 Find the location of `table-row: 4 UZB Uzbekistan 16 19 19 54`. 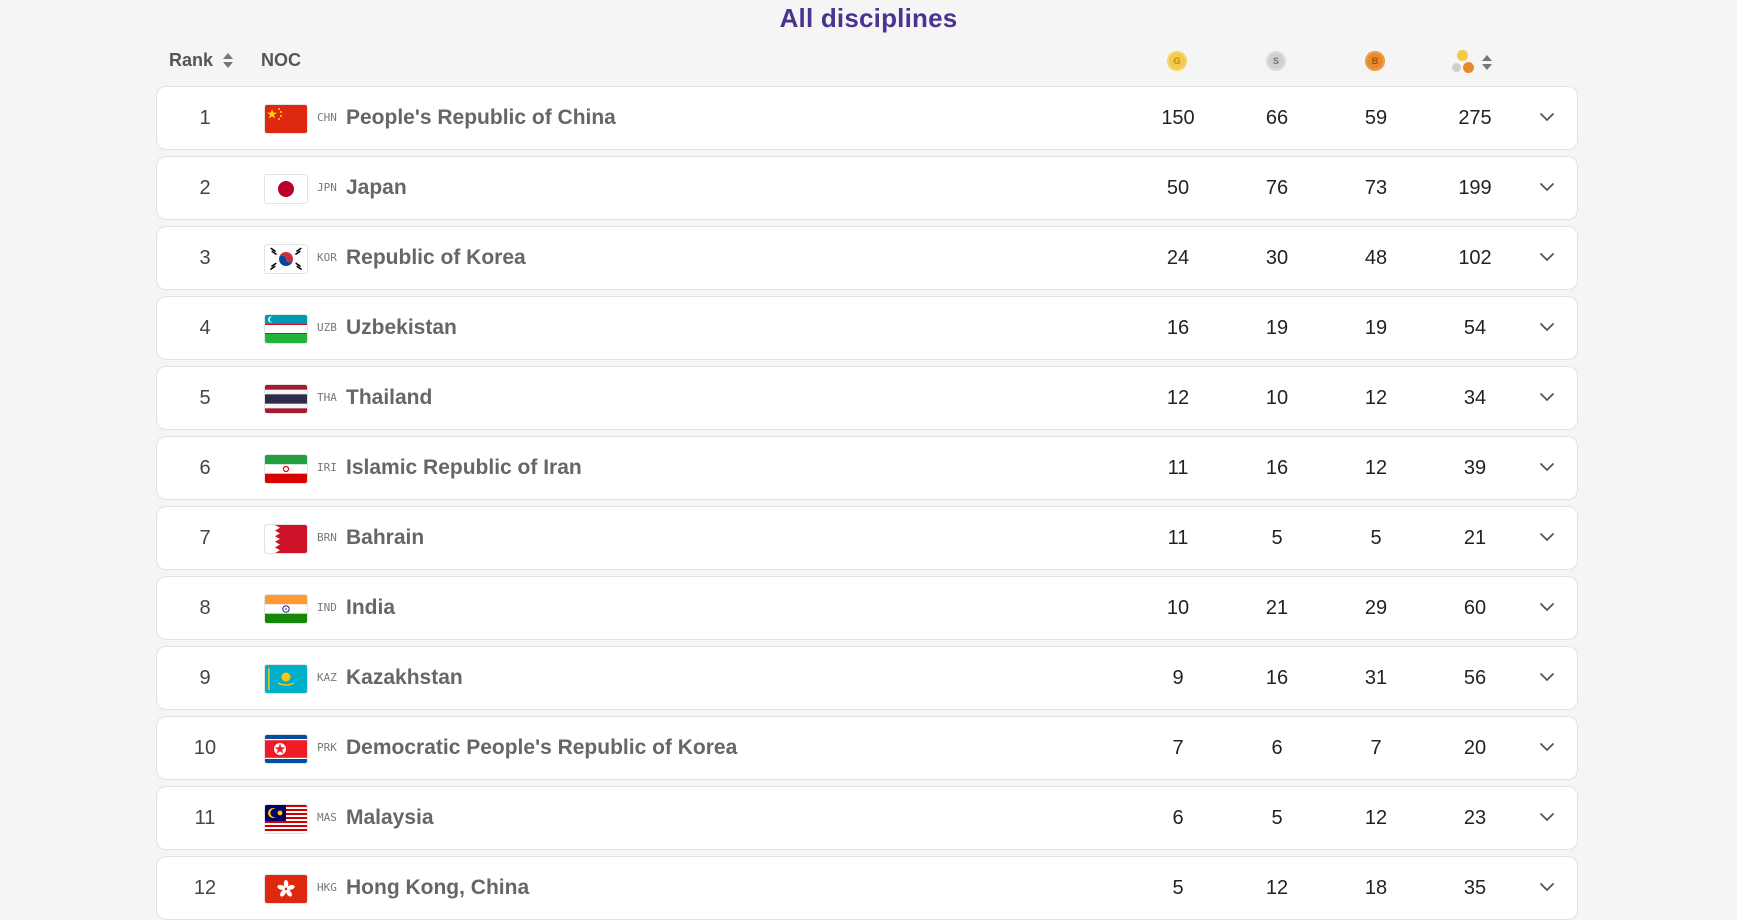

table-row: 4 UZB Uzbekistan 16 19 19 54 is located at coordinates (867, 328).